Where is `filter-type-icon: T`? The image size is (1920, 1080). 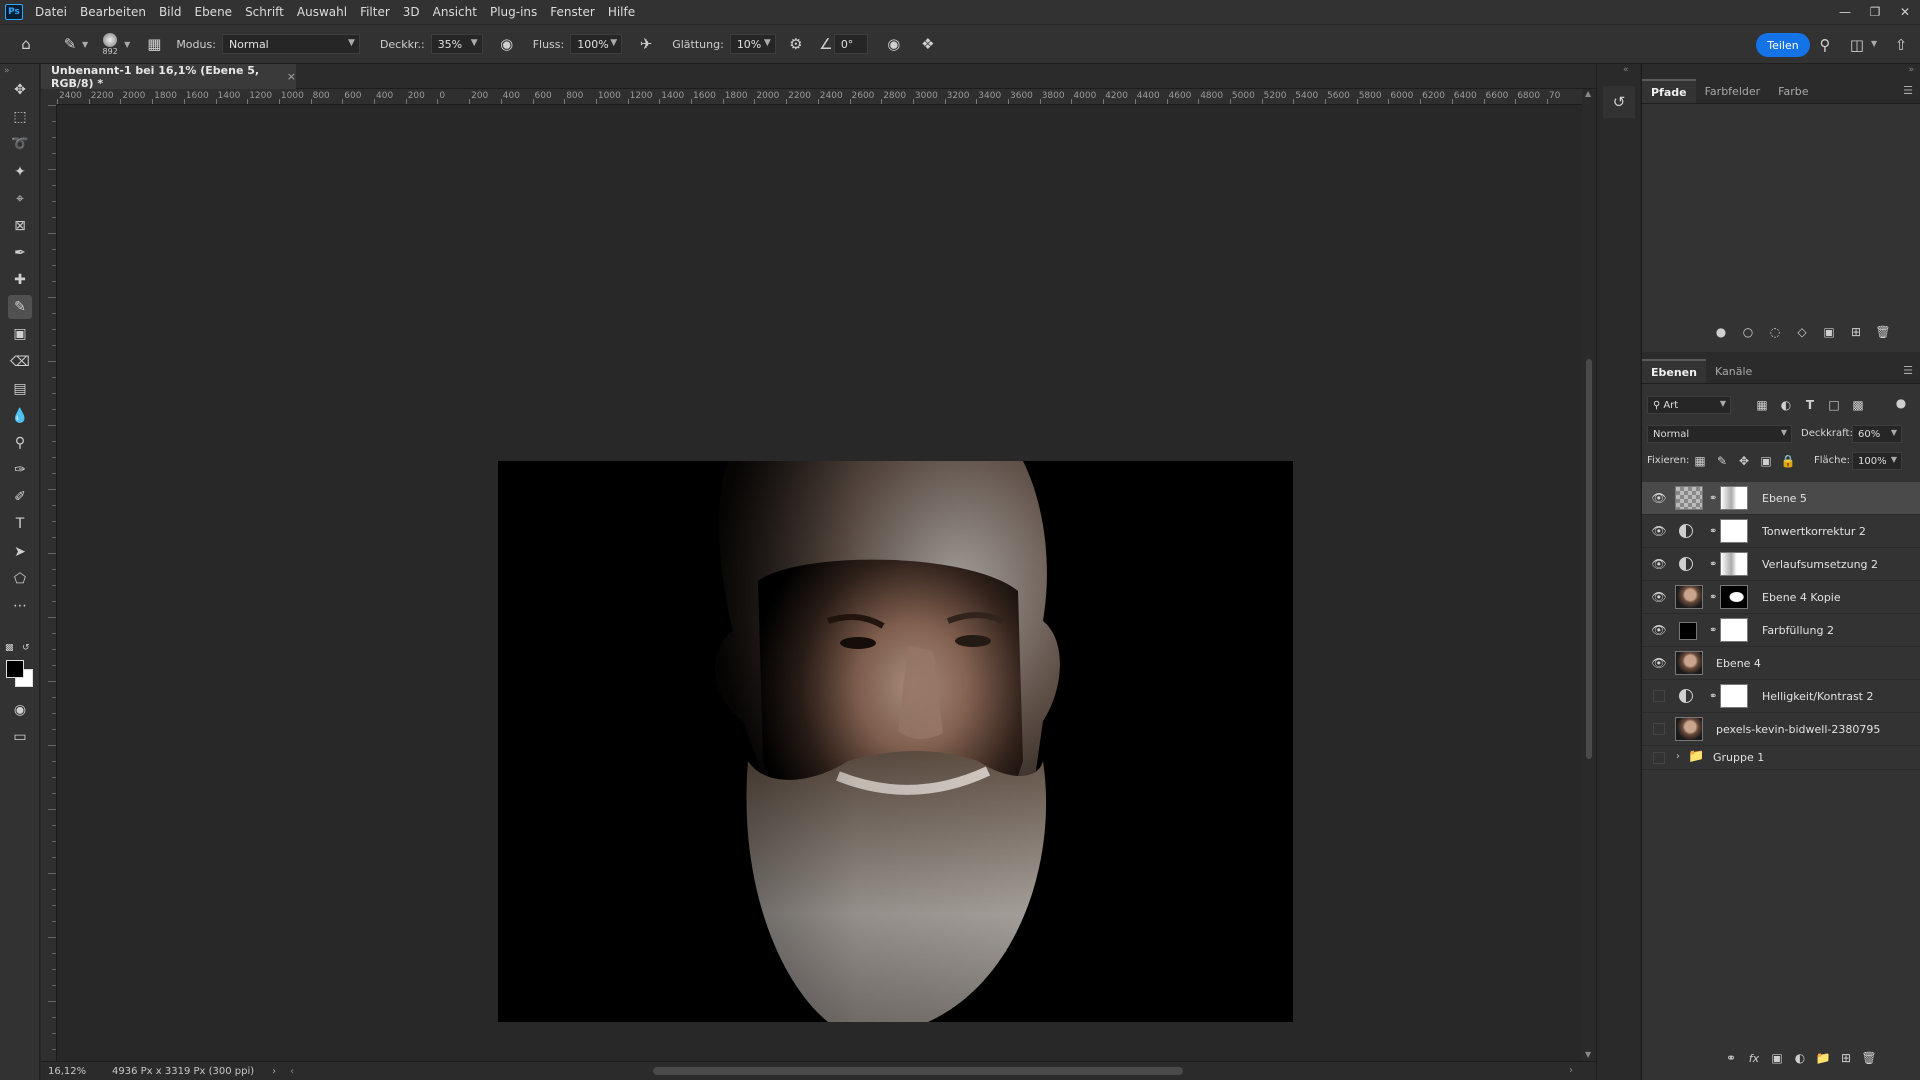
filter-type-icon: T is located at coordinates (1810, 405).